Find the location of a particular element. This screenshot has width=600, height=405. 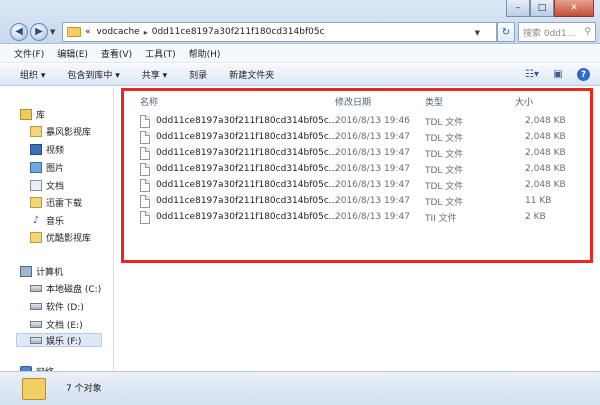

sidebar-item-drive-f: 娱乐 (F:) is located at coordinates (59, 340).